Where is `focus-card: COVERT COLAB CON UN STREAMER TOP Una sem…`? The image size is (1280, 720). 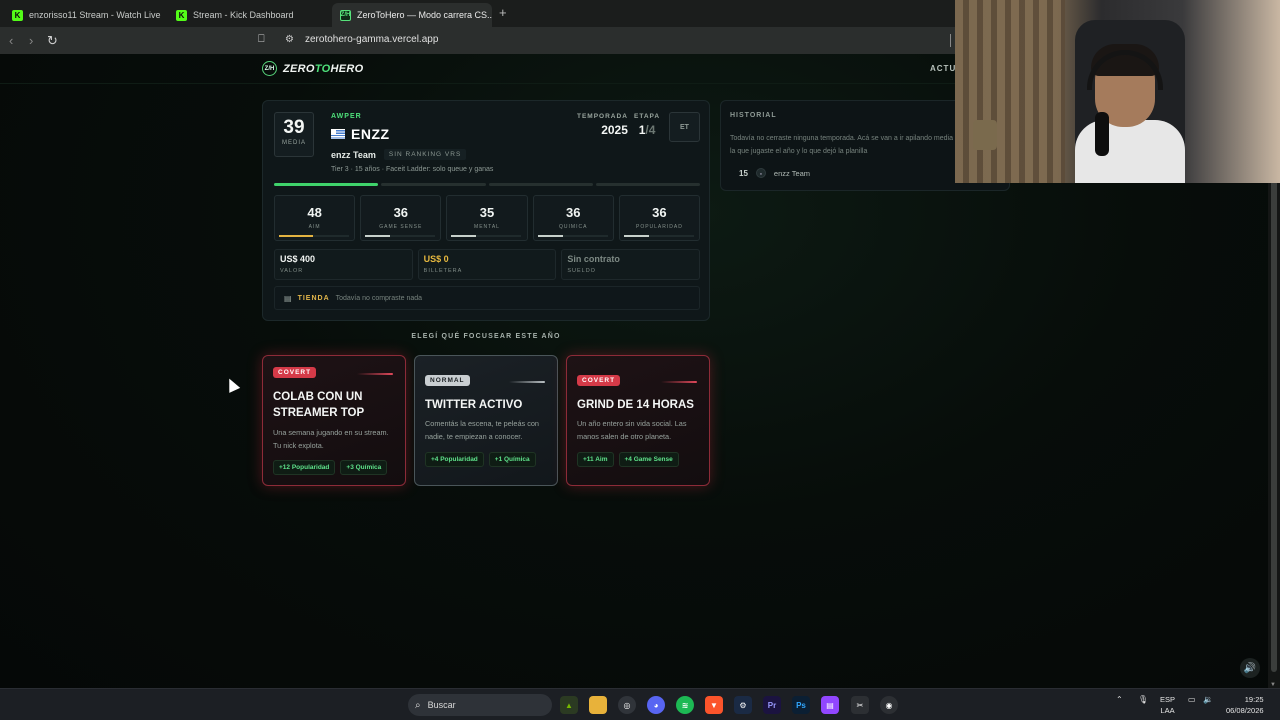 focus-card: COVERT COLAB CON UN STREAMER TOP Una sem… is located at coordinates (334, 420).